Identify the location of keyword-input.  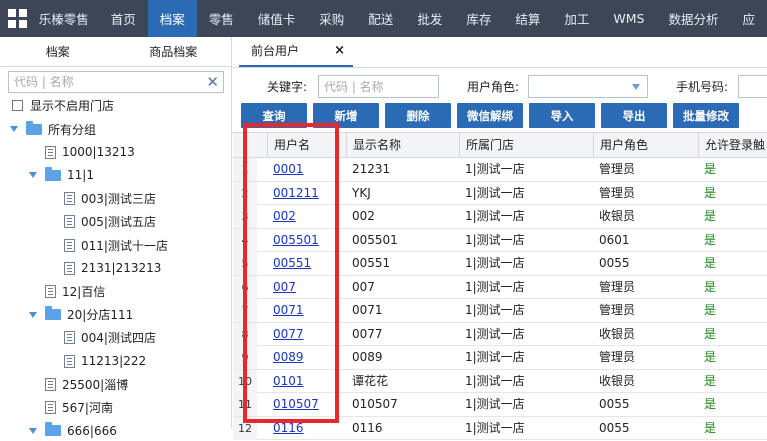
(378, 86).